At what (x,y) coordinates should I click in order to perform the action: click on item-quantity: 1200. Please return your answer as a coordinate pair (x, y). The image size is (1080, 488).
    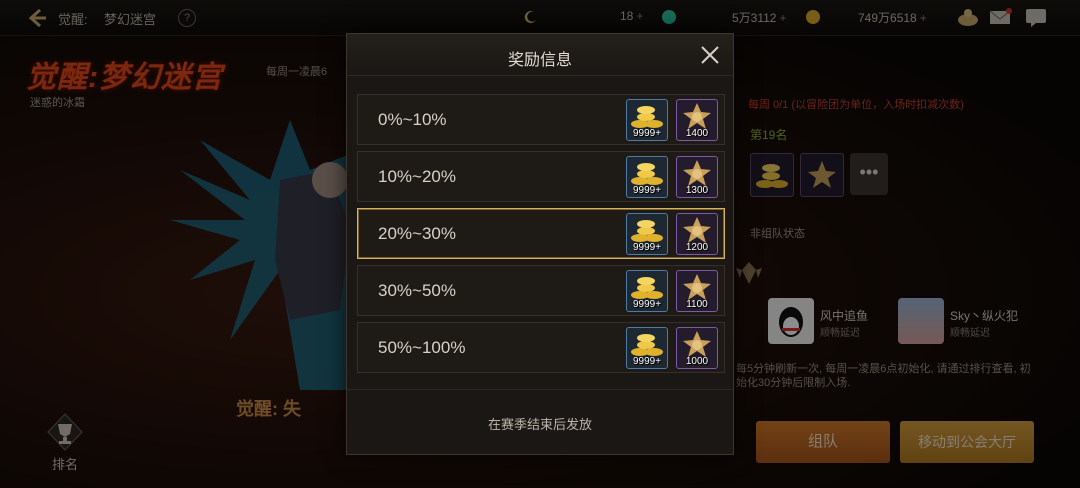
    Looking at the image, I should click on (697, 247).